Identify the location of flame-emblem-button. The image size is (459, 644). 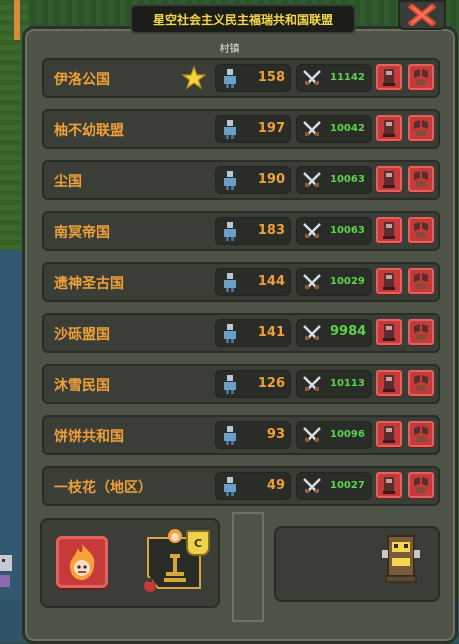
(82, 562).